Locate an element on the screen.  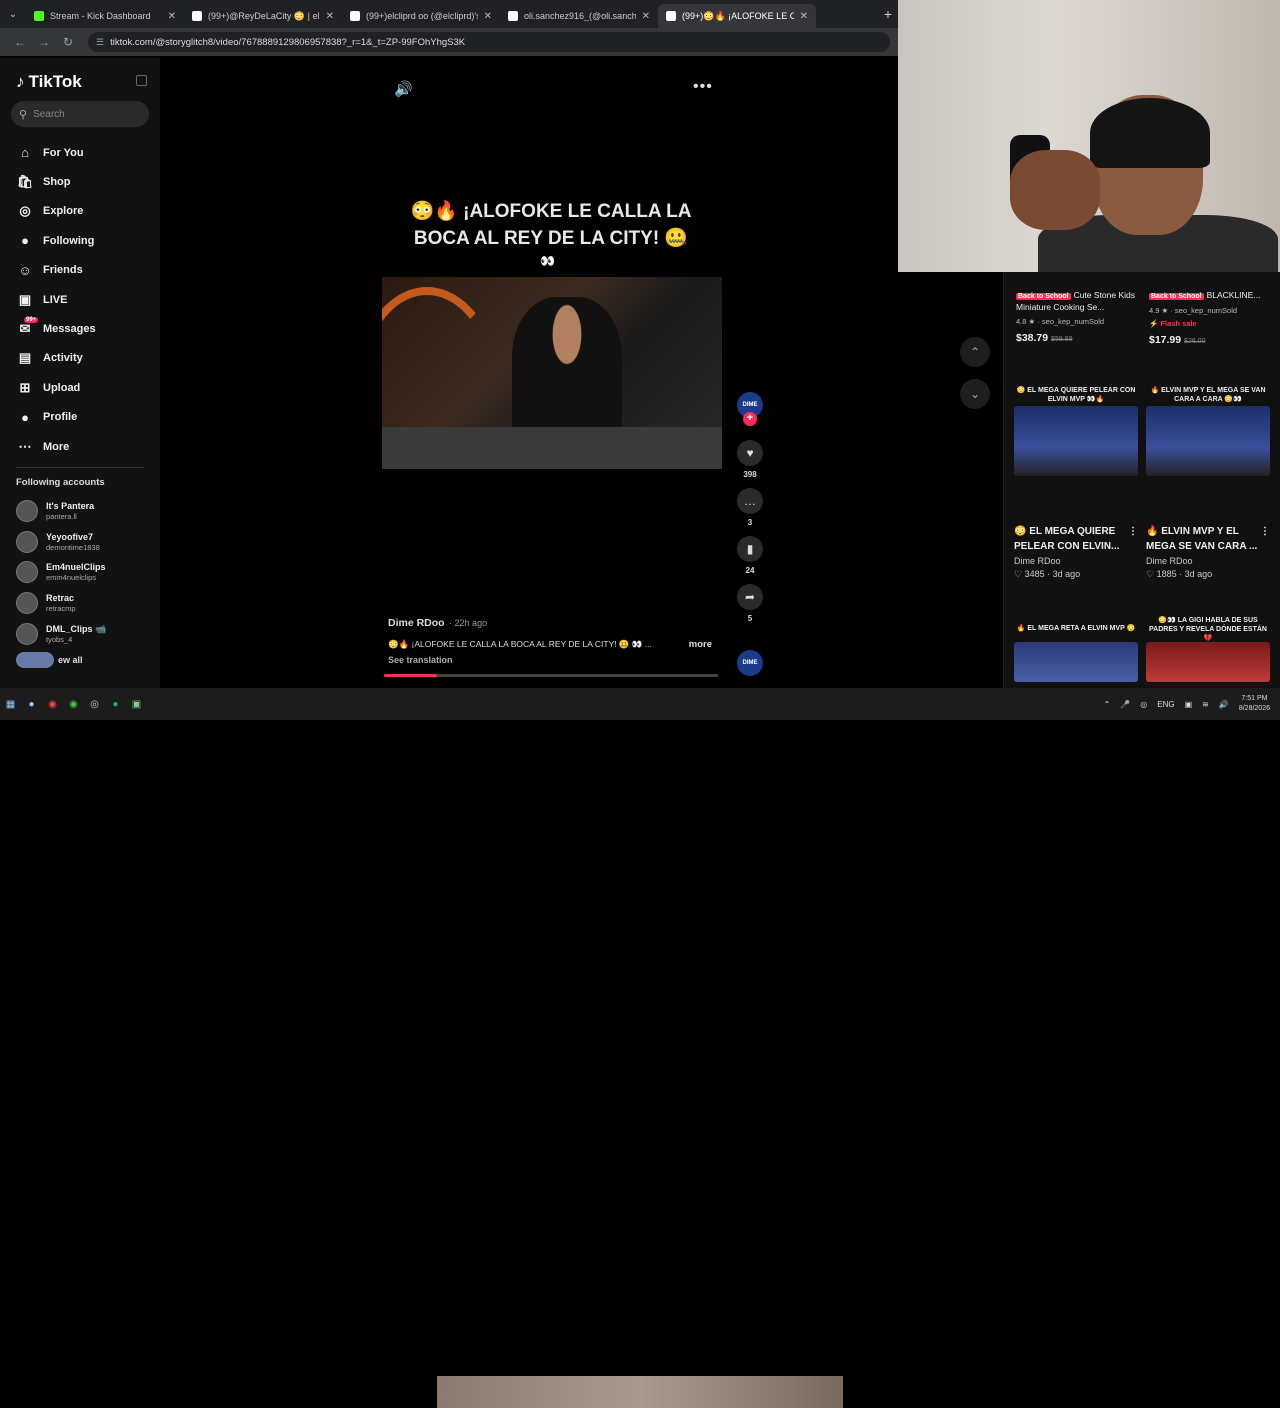
creator-avatar: DIME + is located at coordinates (750, 409).